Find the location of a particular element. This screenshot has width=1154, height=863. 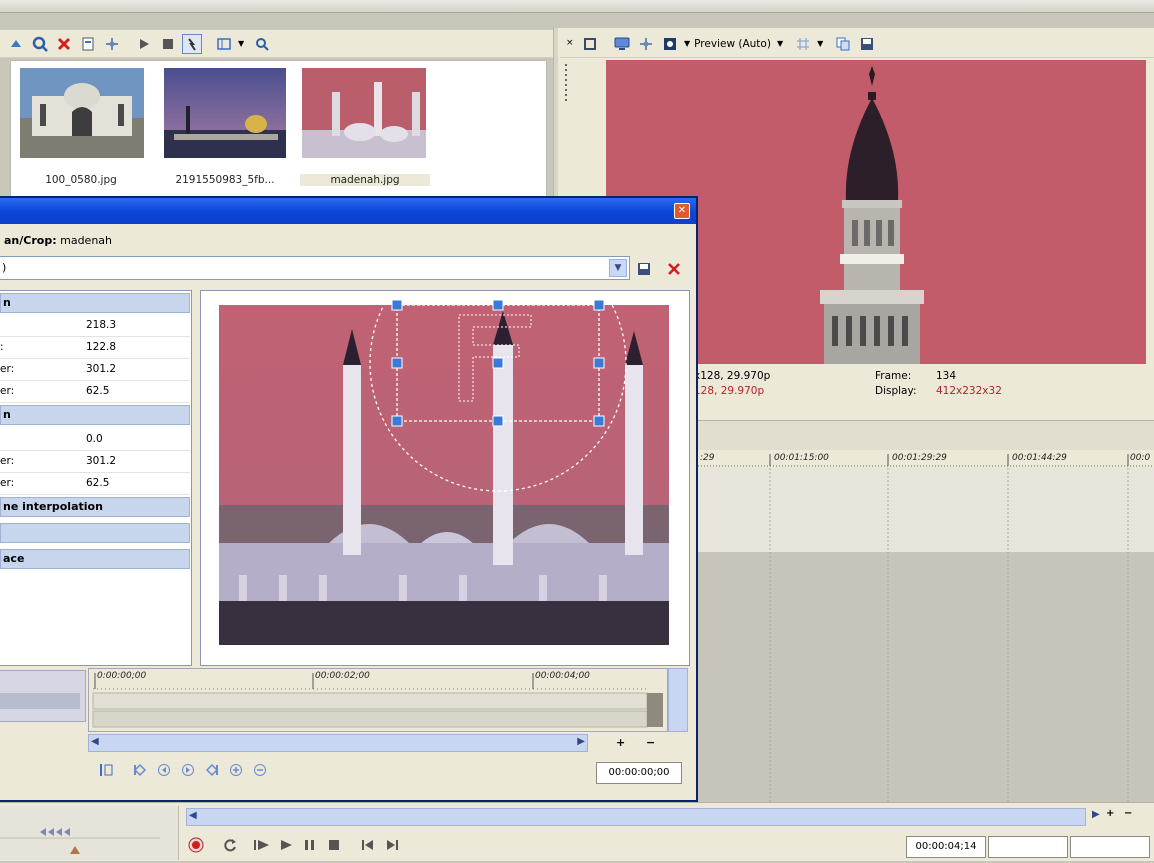

property-value: 0.0 is located at coordinates (94, 439).